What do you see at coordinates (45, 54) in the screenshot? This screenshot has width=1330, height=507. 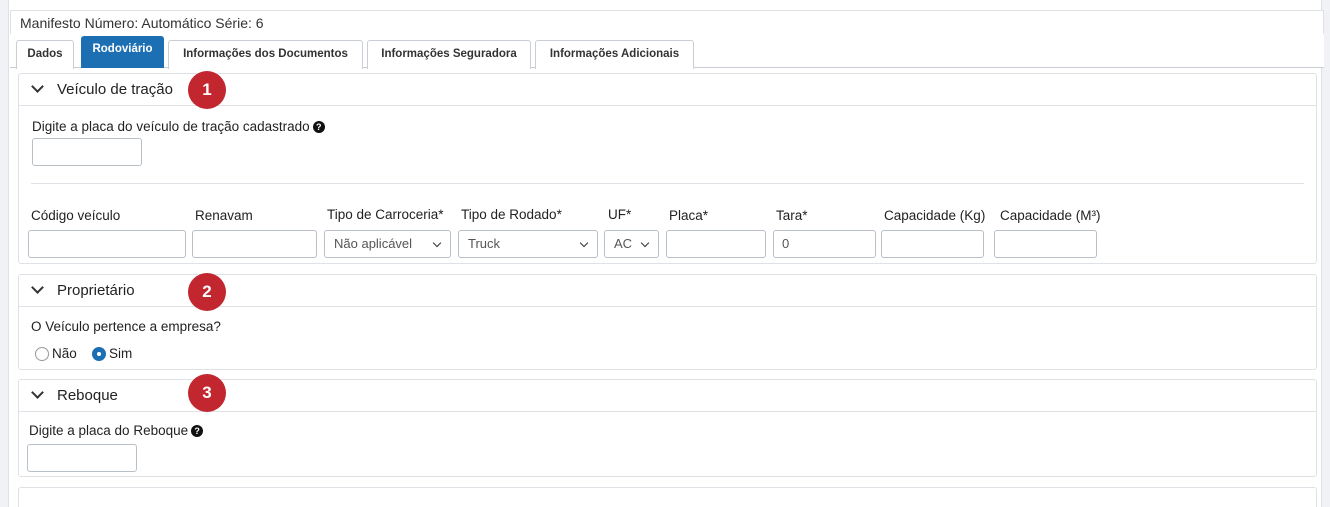 I see `tab-dados: Dados` at bounding box center [45, 54].